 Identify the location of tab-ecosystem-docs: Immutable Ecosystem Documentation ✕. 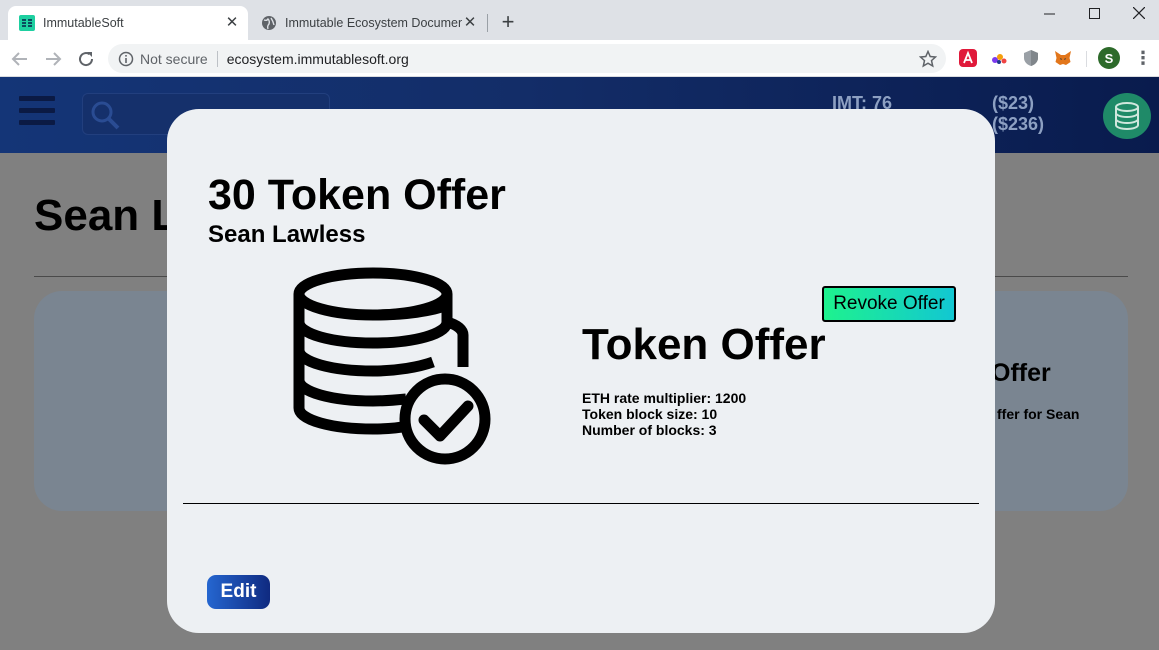
(368, 23).